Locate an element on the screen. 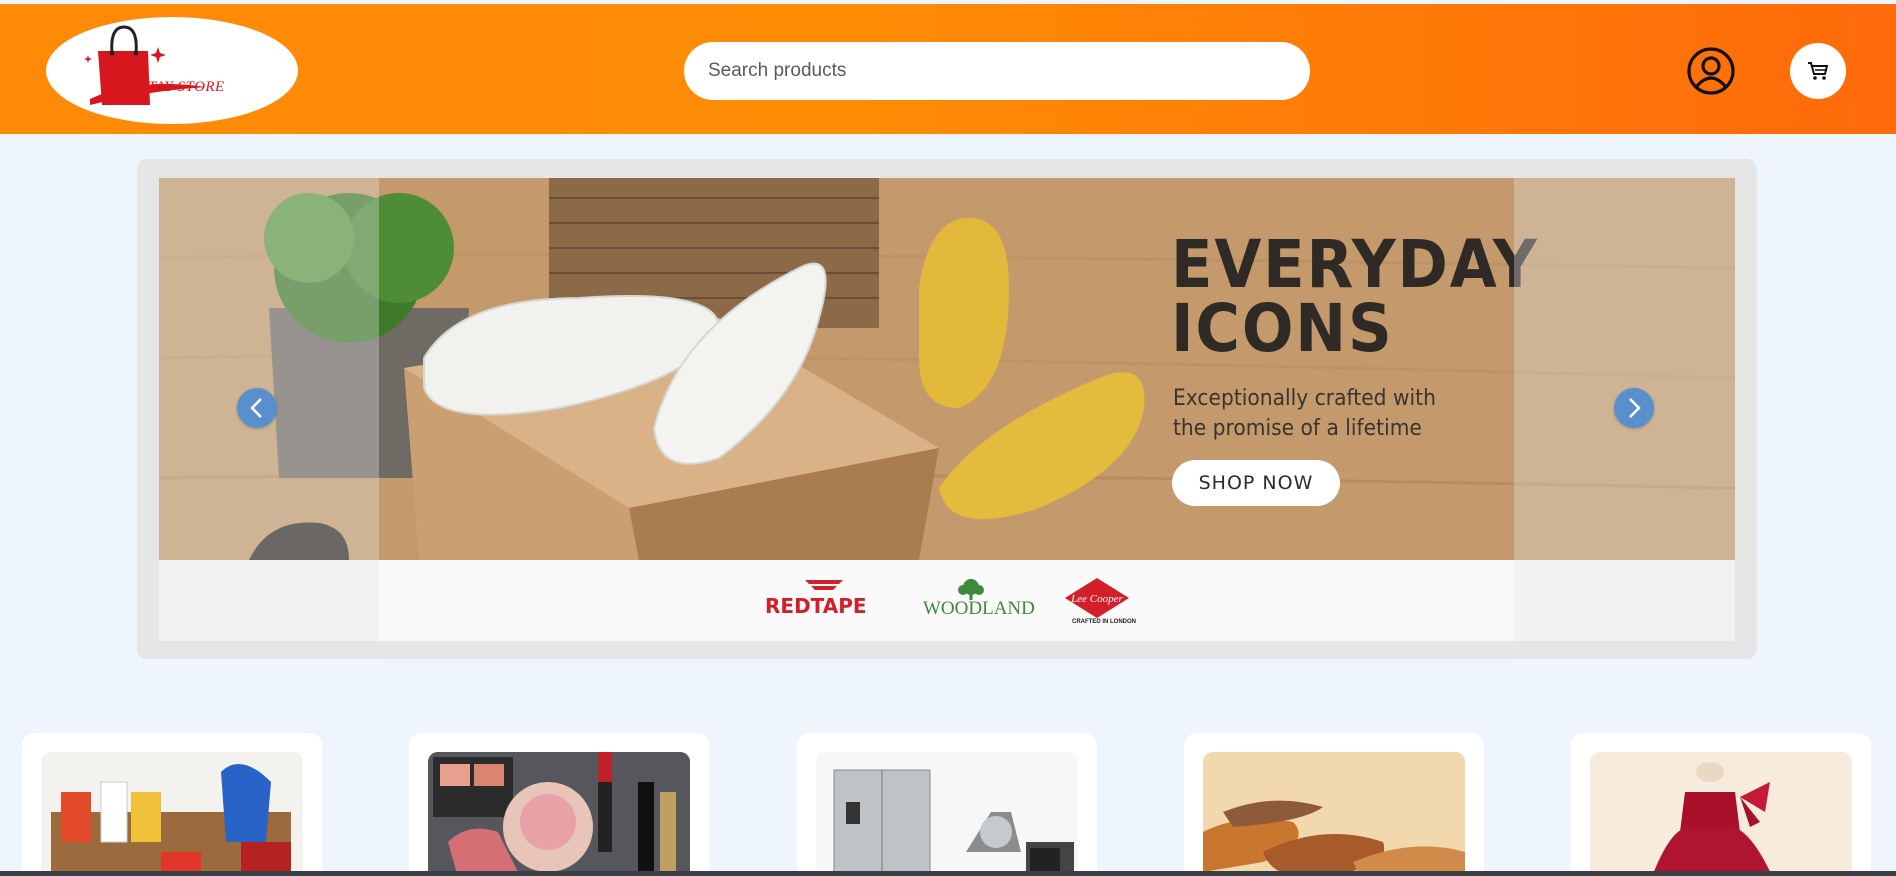  carousel-next-button is located at coordinates (1634, 408).